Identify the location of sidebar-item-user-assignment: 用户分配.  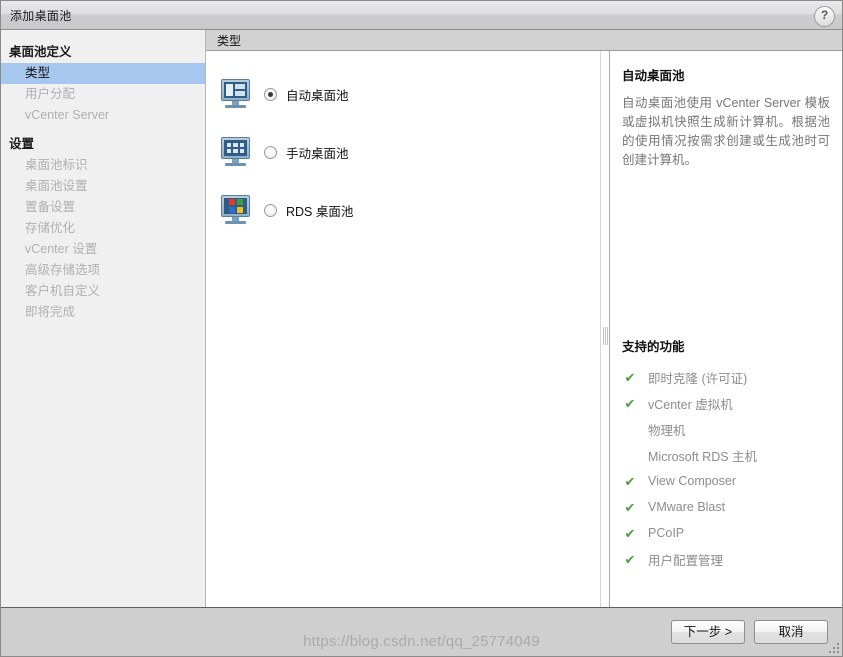
(103, 94).